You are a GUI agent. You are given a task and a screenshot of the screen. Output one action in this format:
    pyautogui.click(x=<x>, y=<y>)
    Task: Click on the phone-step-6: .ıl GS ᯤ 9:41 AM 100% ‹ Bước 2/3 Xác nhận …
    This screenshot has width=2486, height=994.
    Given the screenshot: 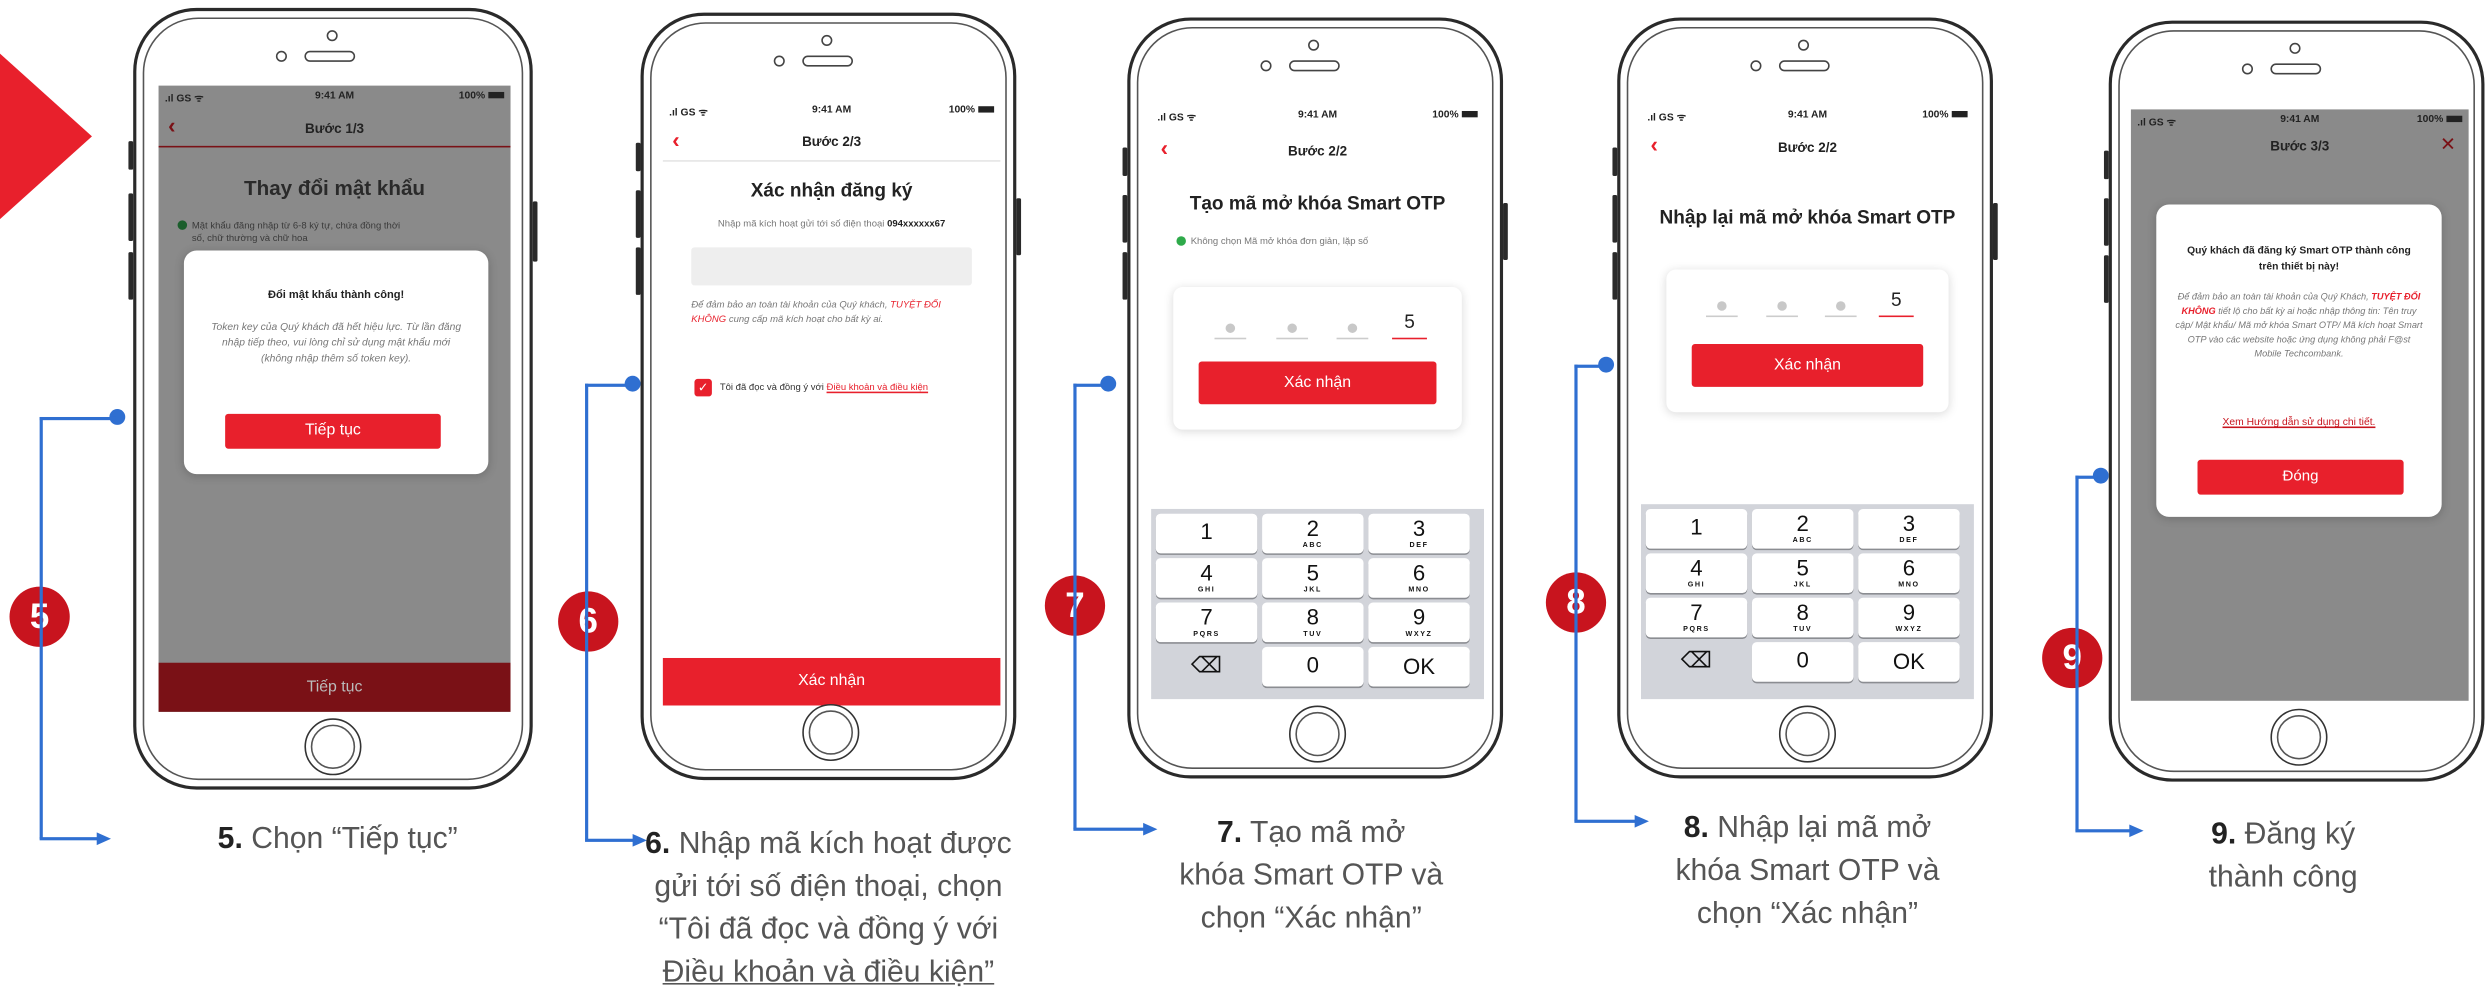 What is the action you would take?
    pyautogui.click(x=828, y=396)
    